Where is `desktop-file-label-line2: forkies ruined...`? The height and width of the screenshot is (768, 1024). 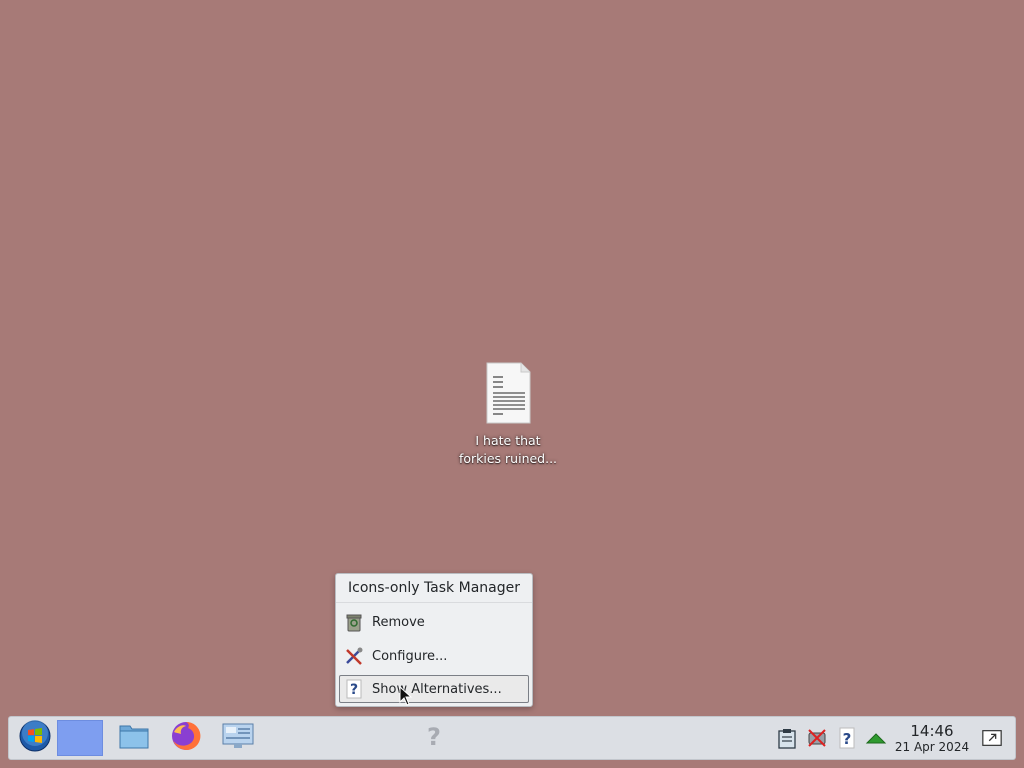 desktop-file-label-line2: forkies ruined... is located at coordinates (508, 458).